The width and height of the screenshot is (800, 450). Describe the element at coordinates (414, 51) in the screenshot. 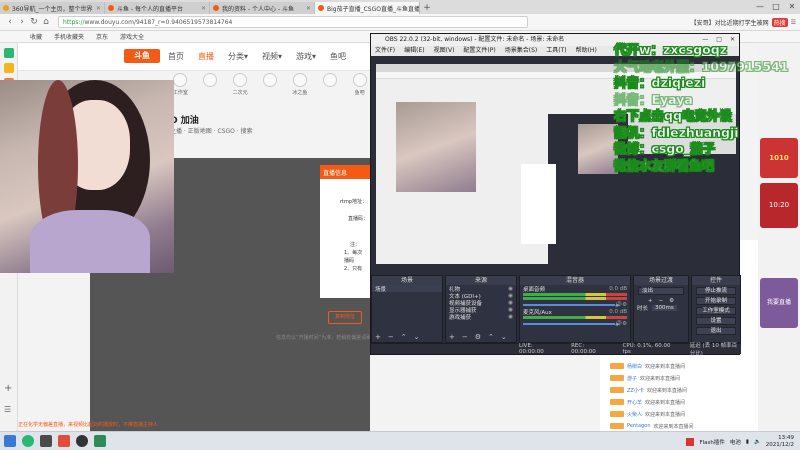

I see `menu-edit: 编辑(E)` at that location.